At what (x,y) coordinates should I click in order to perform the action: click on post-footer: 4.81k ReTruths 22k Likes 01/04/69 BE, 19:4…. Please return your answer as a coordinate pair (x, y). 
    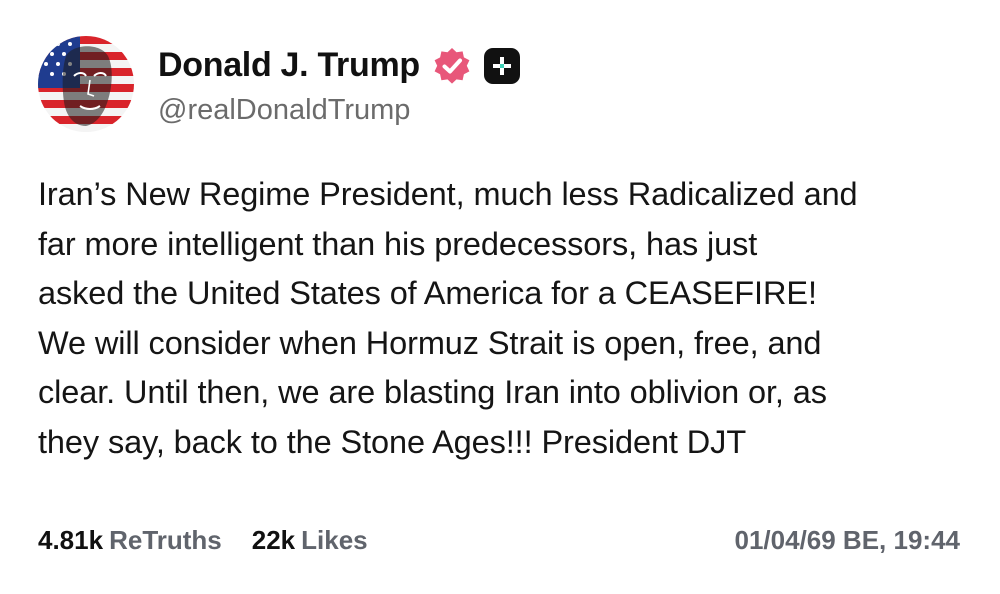
    Looking at the image, I should click on (499, 540).